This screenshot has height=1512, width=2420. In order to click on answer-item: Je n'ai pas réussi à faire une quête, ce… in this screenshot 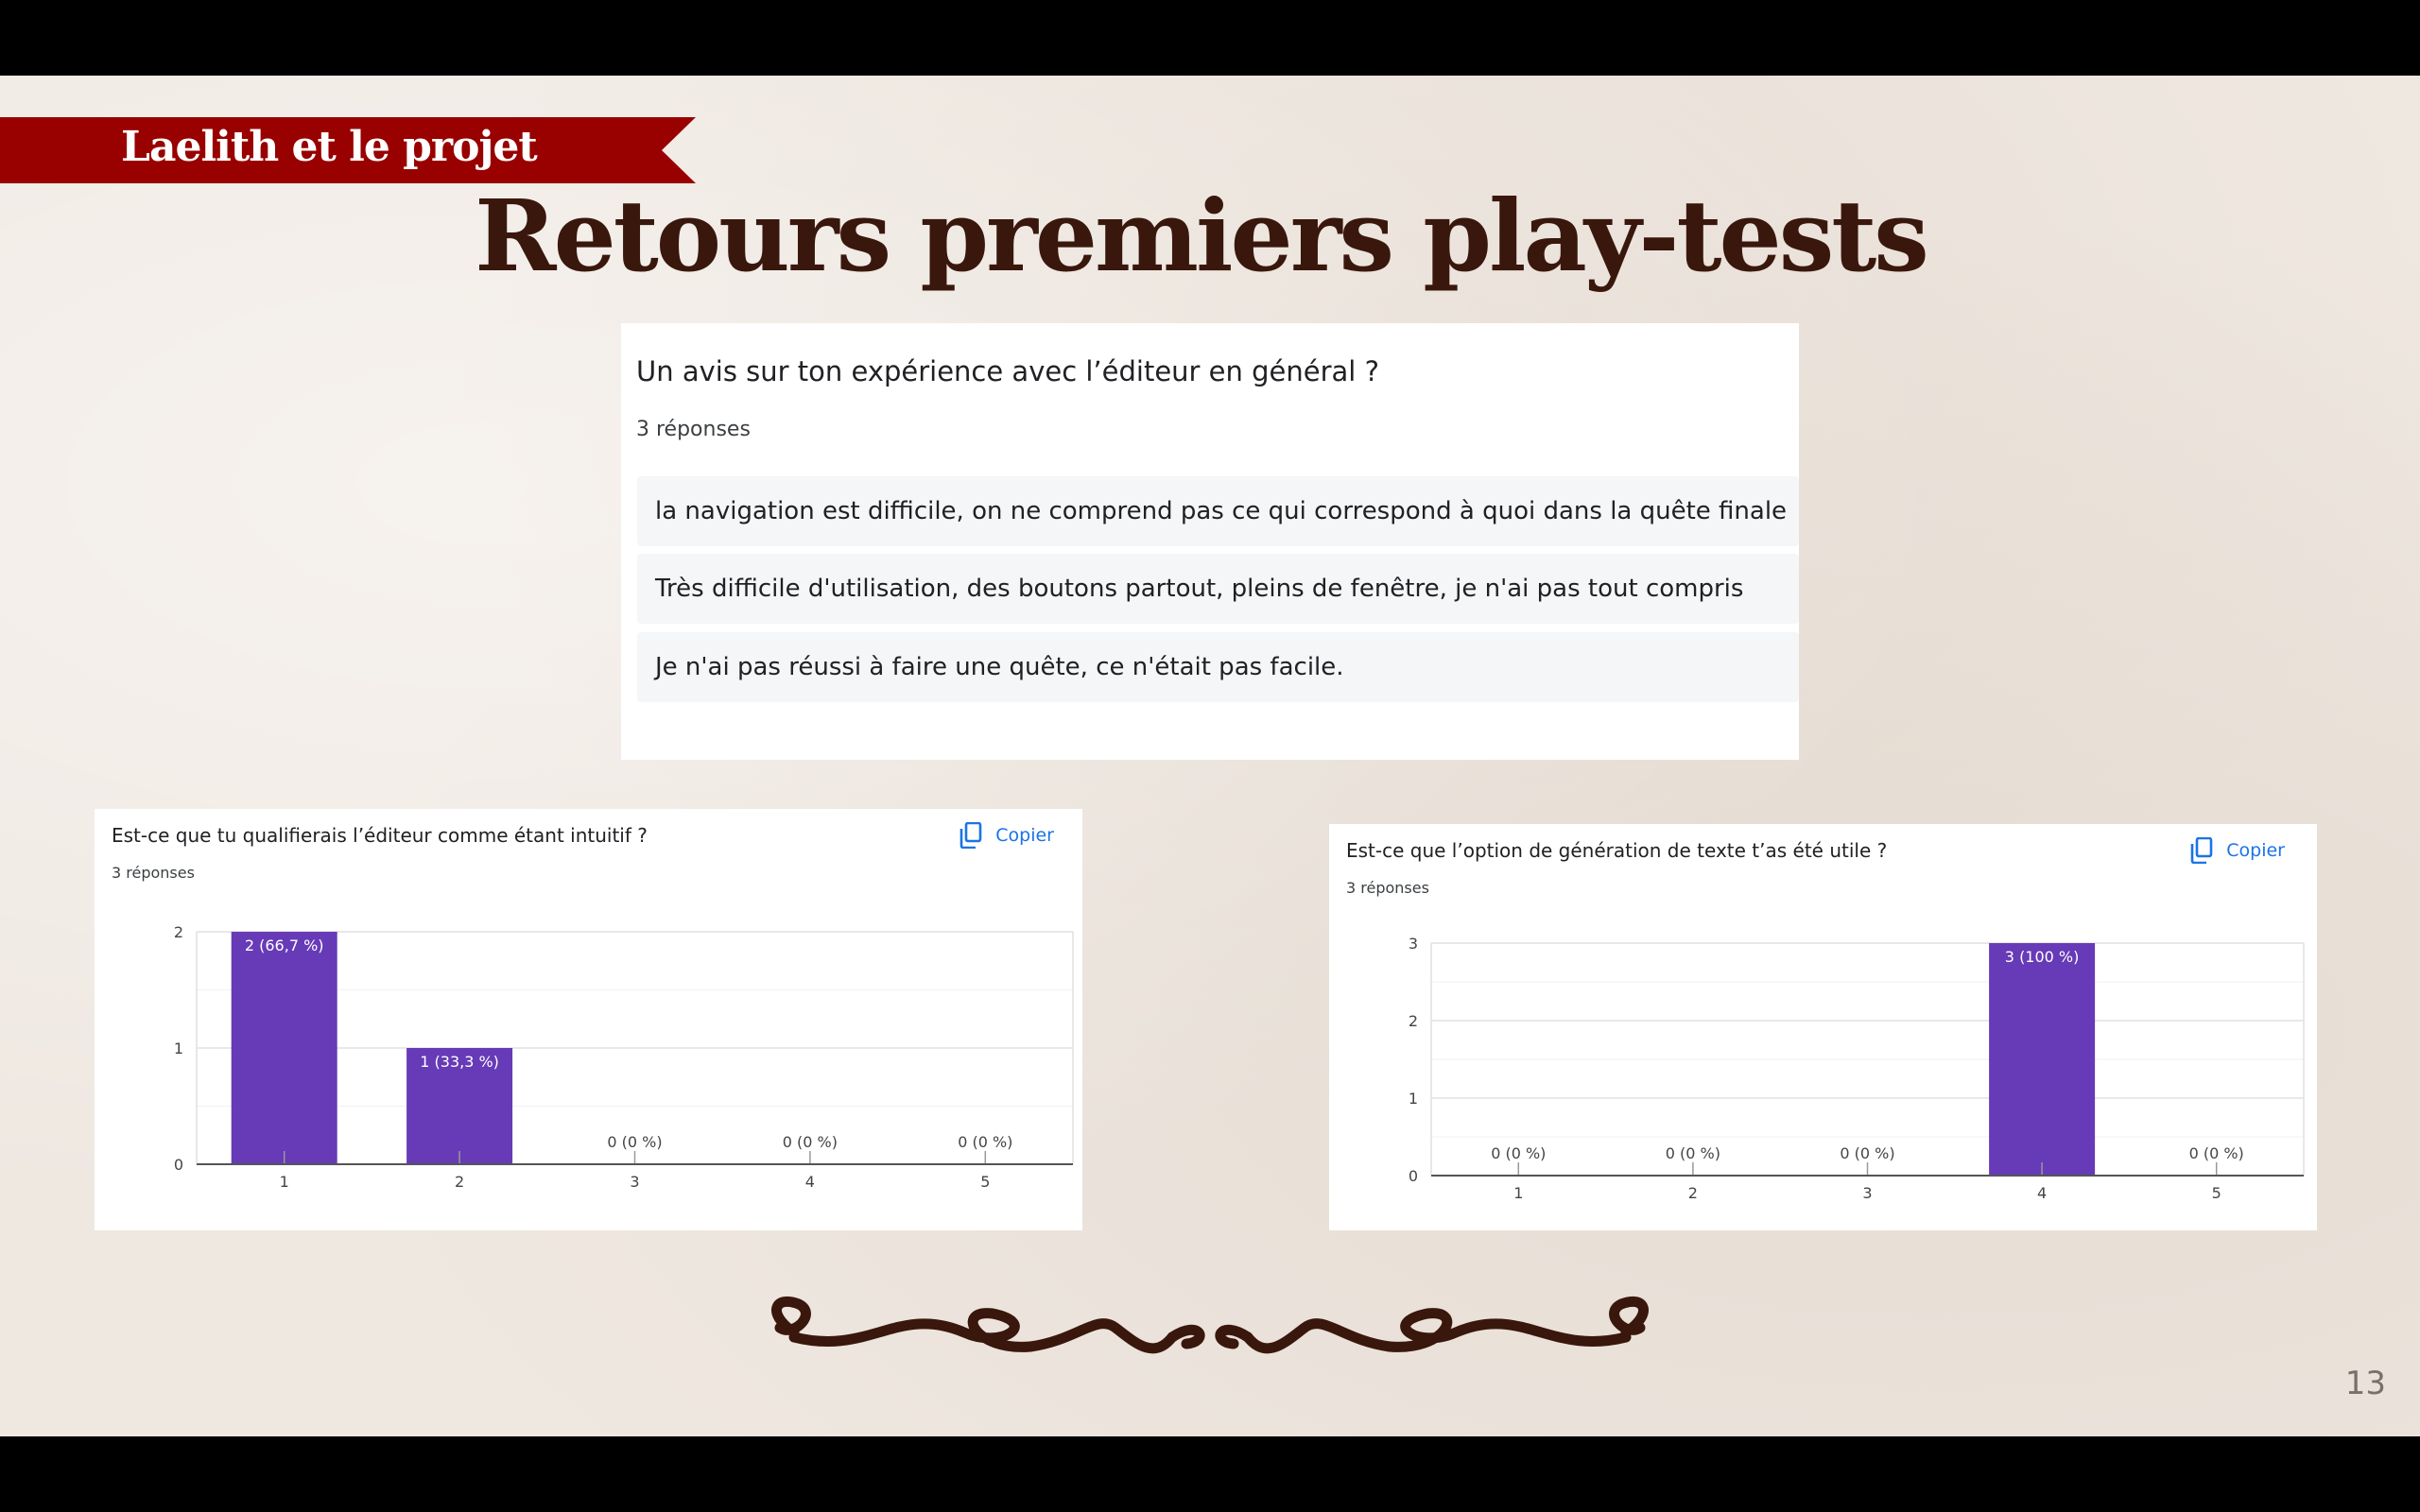, I will do `click(1218, 667)`.